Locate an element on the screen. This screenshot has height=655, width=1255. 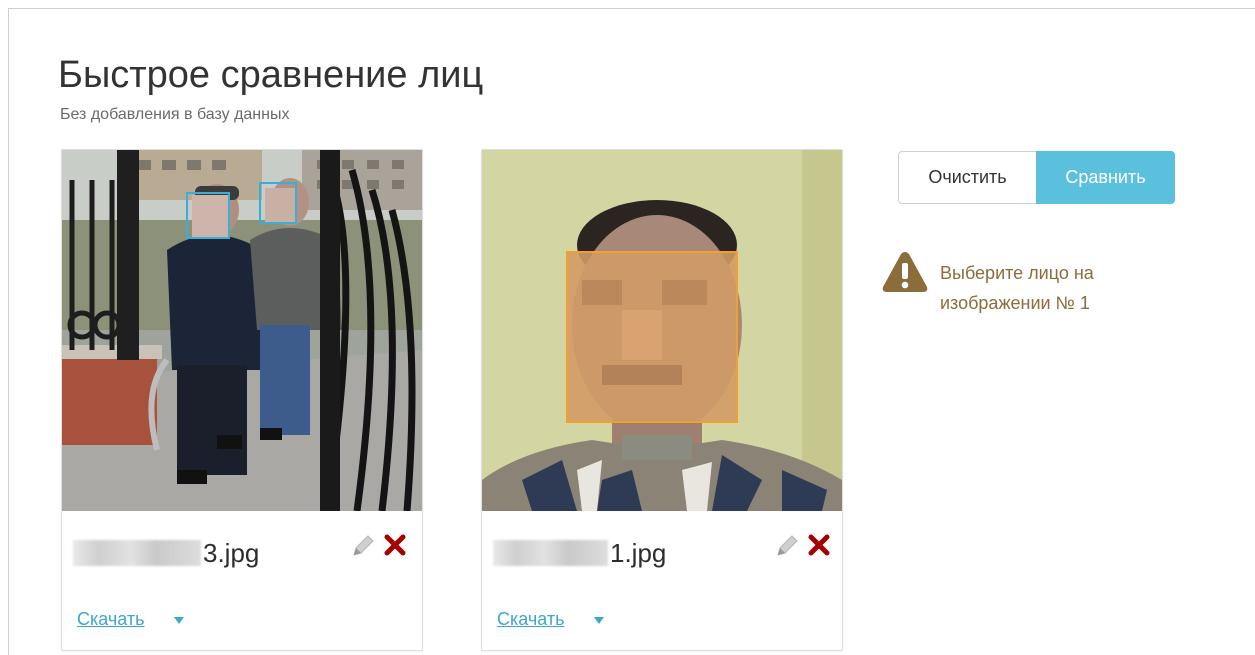
warning-message: Выберите лицо на изображении № 1 is located at coordinates (1017, 288).